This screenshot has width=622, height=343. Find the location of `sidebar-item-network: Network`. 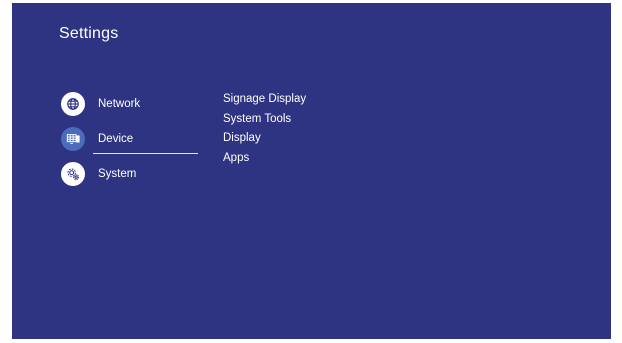

sidebar-item-network: Network is located at coordinates (131, 103).